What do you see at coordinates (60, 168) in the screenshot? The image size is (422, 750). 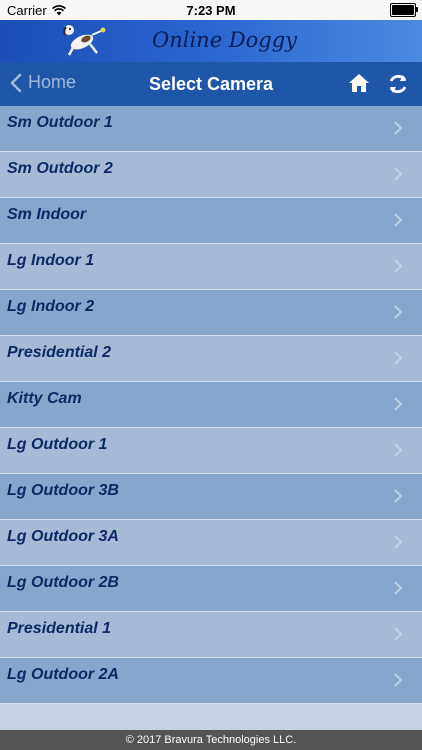 I see `camera-label: Sm Outdoor 2` at bounding box center [60, 168].